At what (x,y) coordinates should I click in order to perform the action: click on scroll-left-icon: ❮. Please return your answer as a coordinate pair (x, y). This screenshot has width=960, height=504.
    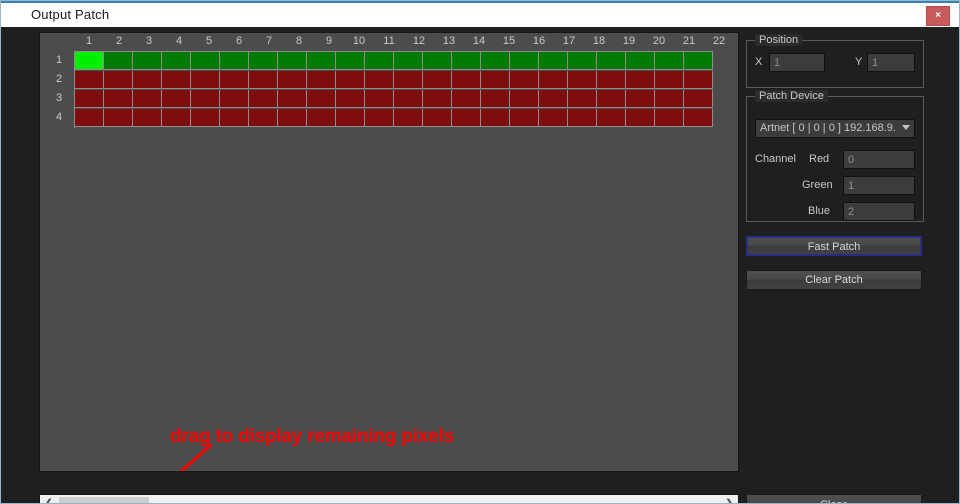
    Looking at the image, I should click on (48, 499).